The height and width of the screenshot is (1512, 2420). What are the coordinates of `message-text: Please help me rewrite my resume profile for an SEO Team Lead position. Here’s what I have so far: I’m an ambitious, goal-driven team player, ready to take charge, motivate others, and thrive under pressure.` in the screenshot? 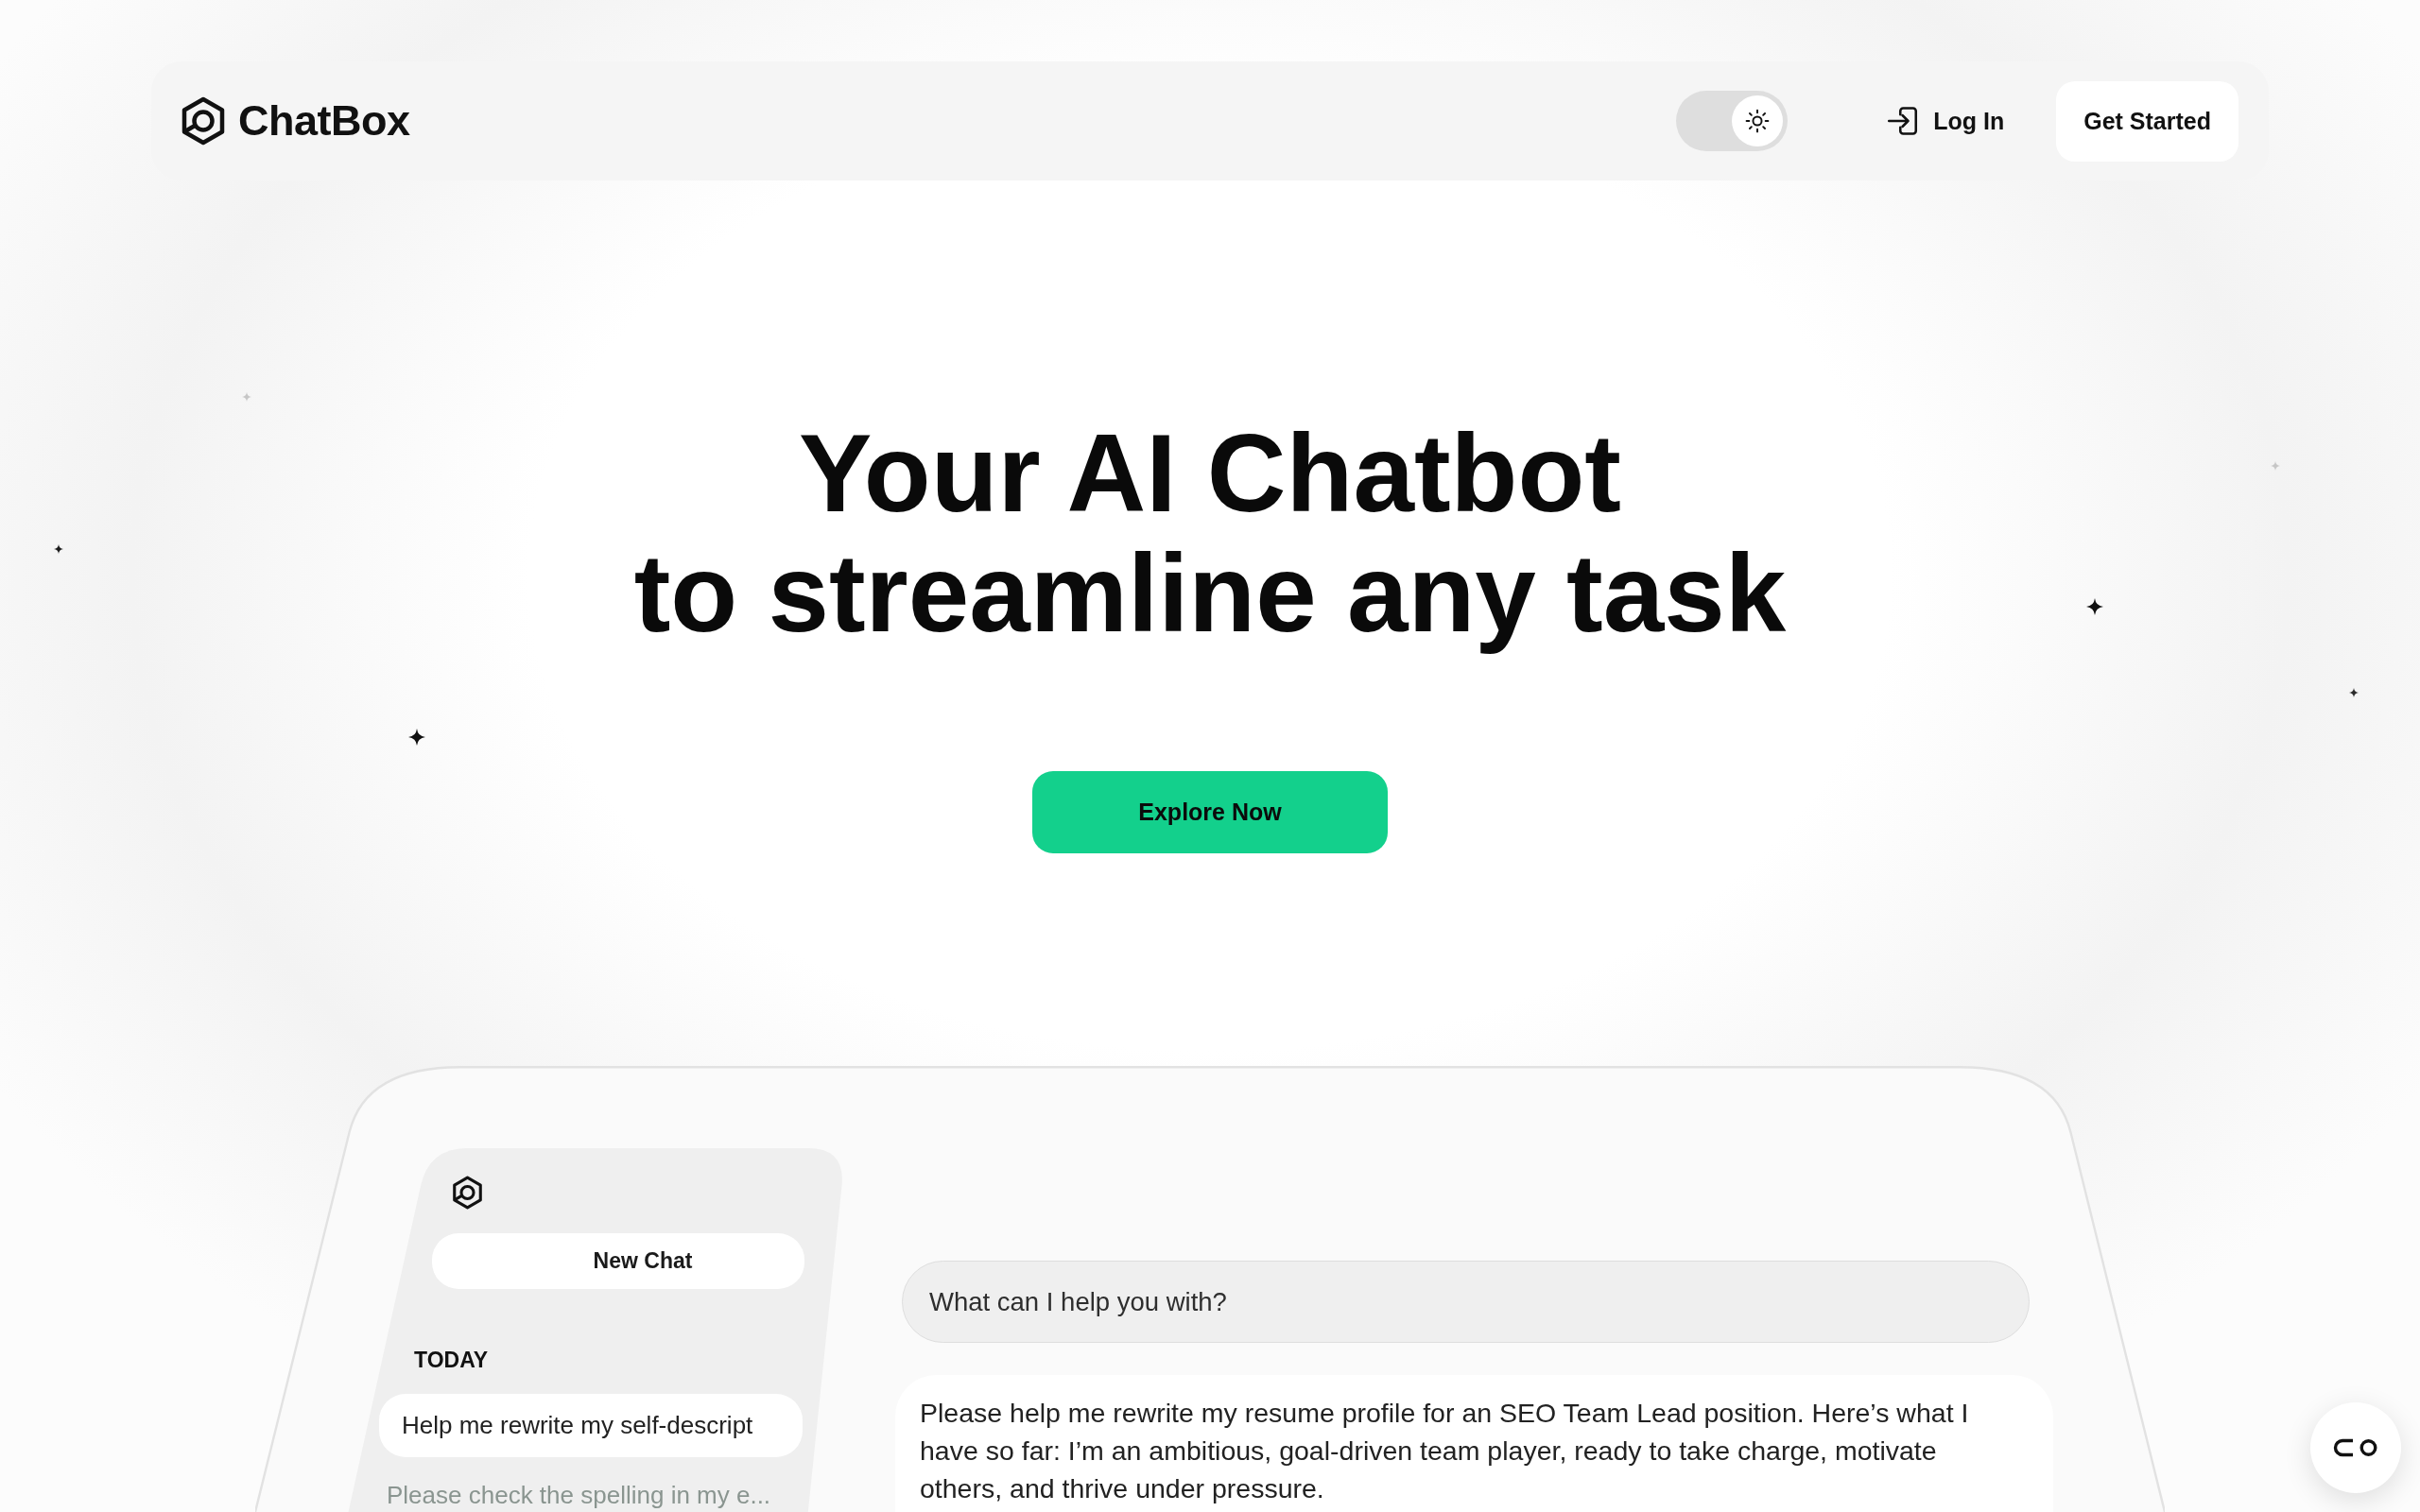 It's located at (1445, 1451).